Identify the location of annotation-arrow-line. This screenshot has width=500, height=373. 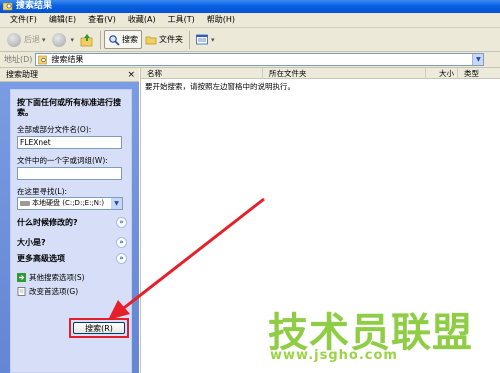
(192, 255).